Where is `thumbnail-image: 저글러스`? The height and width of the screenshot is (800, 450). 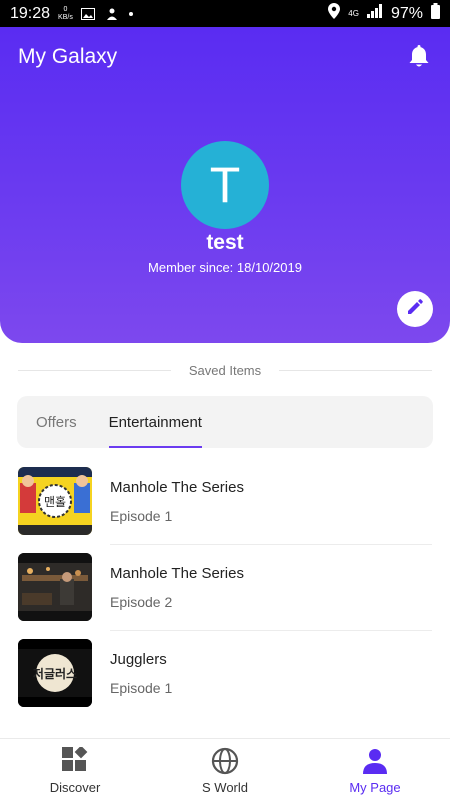
thumbnail-image: 저글러스 is located at coordinates (55, 673).